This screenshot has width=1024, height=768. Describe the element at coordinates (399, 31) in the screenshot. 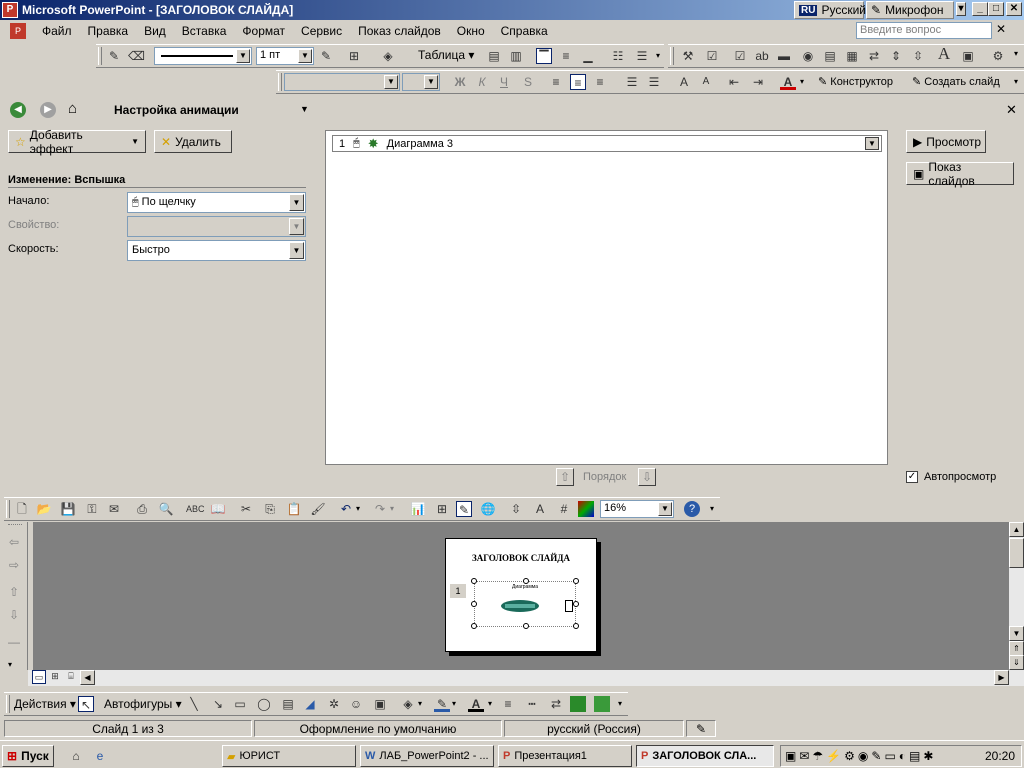

I see `menu-slideshow: Показ слайдов` at that location.